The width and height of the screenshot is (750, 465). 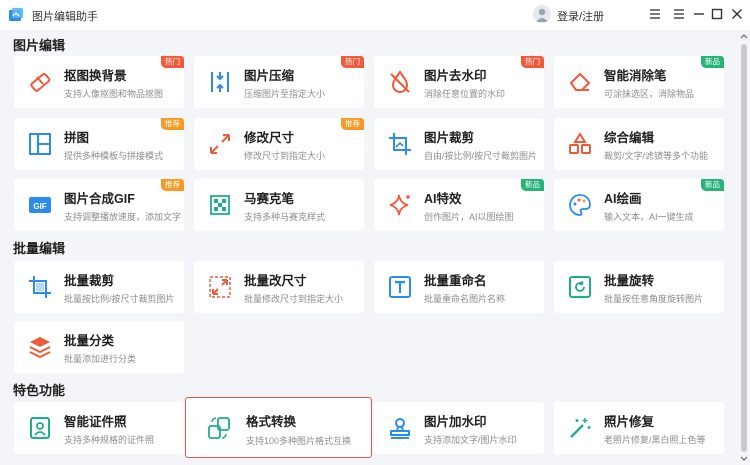 What do you see at coordinates (455, 76) in the screenshot?
I see `card-title: 图片去水印` at bounding box center [455, 76].